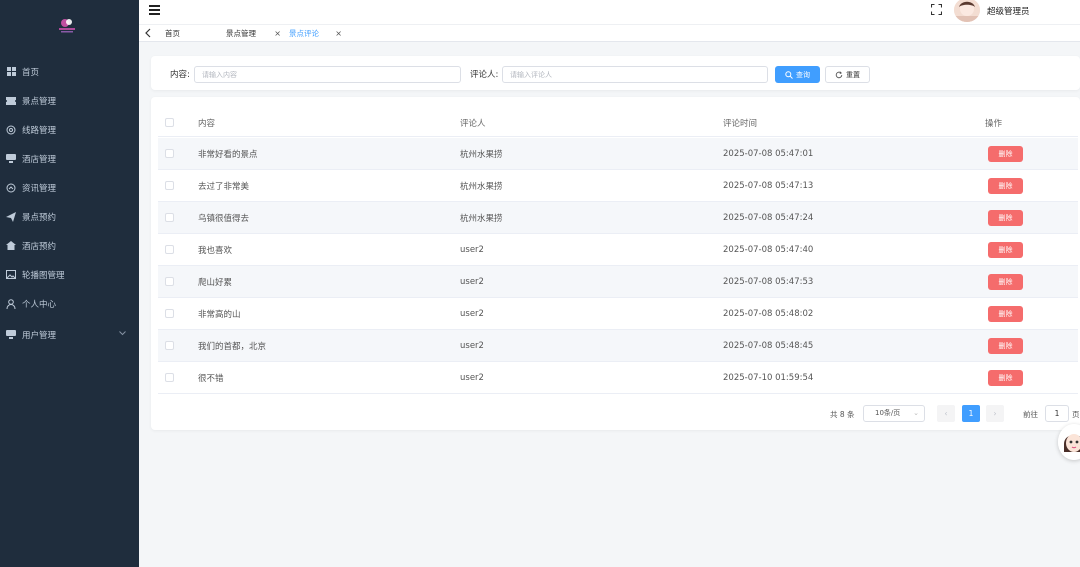 The height and width of the screenshot is (567, 1080). What do you see at coordinates (635, 74) in the screenshot?
I see `commenter-search-input` at bounding box center [635, 74].